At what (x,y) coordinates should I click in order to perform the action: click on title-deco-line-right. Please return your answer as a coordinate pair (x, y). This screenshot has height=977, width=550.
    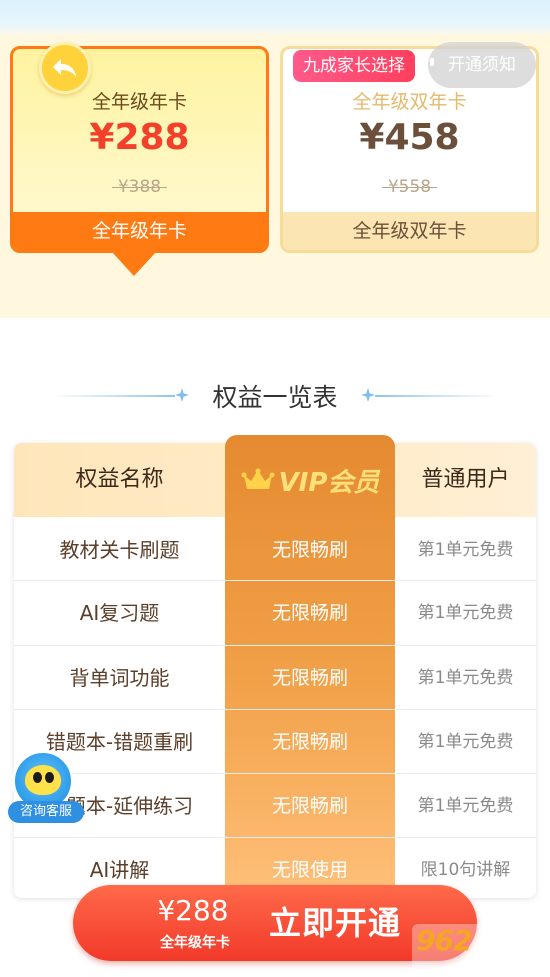
    Looking at the image, I should click on (437, 396).